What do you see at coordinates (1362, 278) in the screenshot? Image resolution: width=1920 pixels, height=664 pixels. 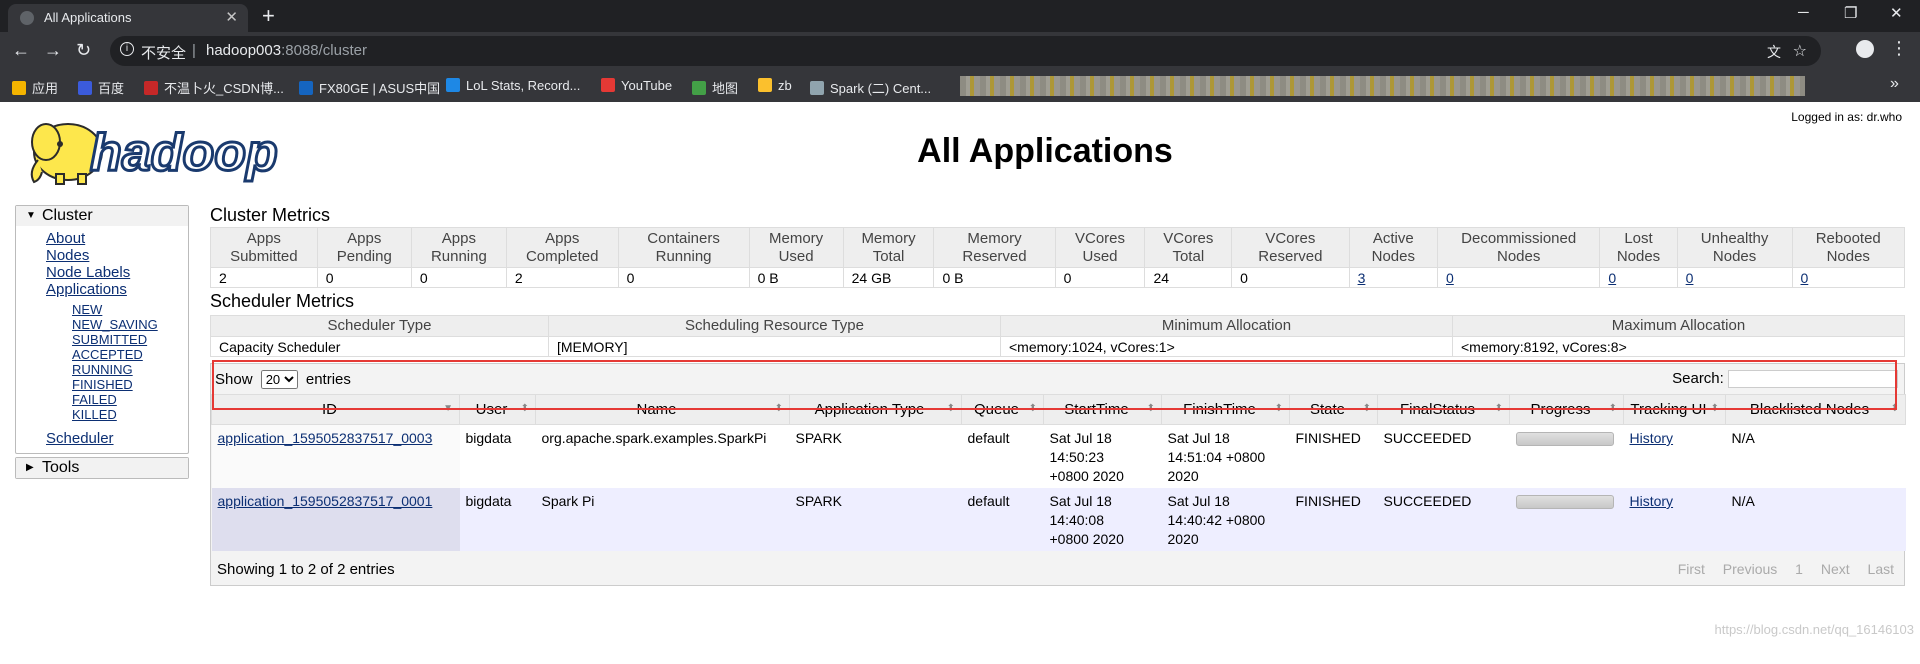 I see `active-nodes-link: 3` at bounding box center [1362, 278].